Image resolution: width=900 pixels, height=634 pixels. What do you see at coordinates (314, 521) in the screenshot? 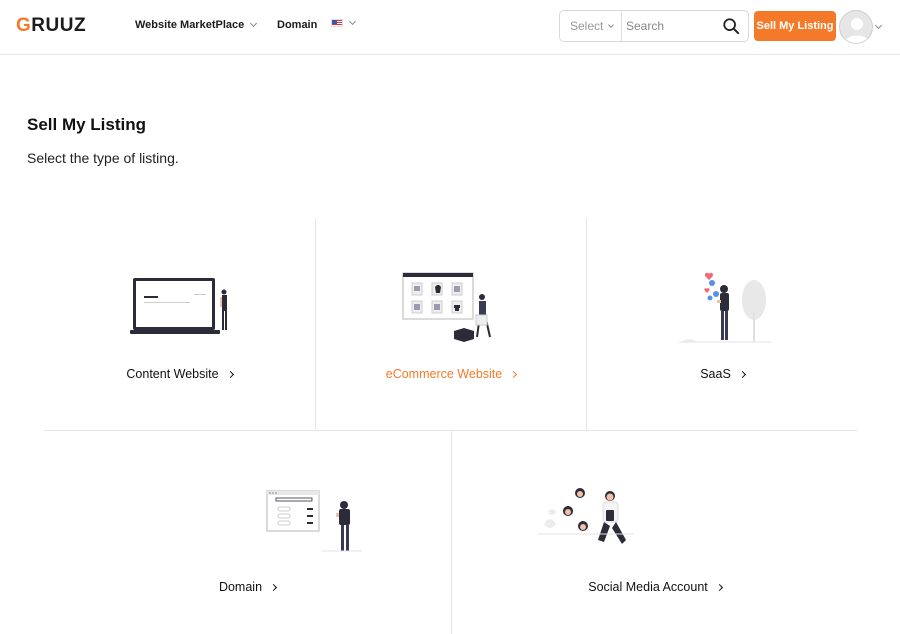
I see `domain-illustration` at bounding box center [314, 521].